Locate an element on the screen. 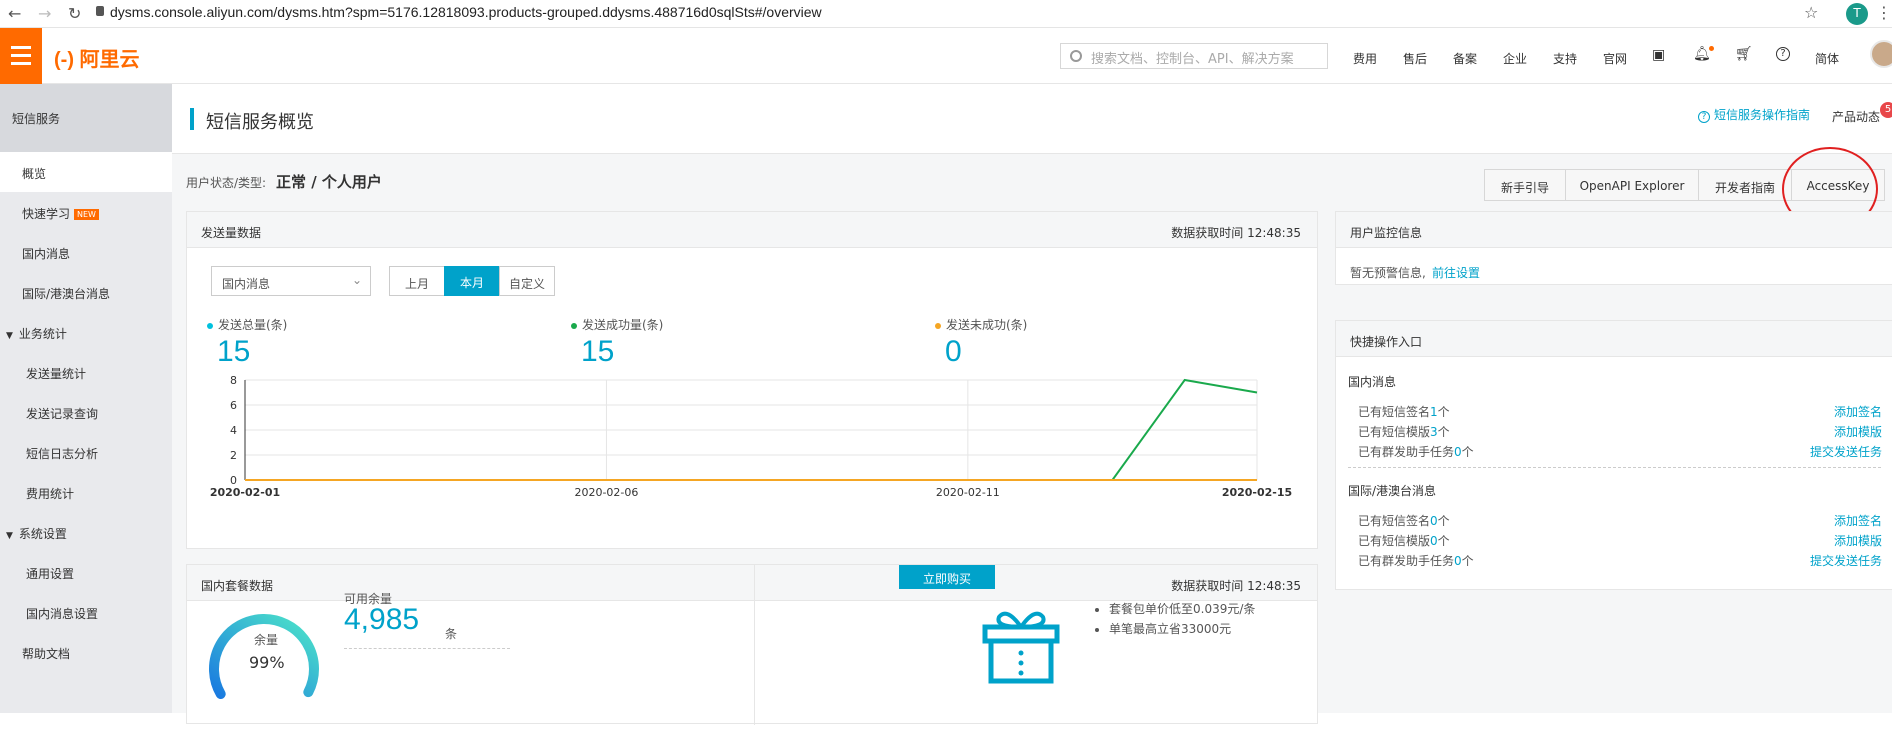 Image resolution: width=1892 pixels, height=729 pixels. aliyun-logo: (-) 阿里云 is located at coordinates (97, 57).